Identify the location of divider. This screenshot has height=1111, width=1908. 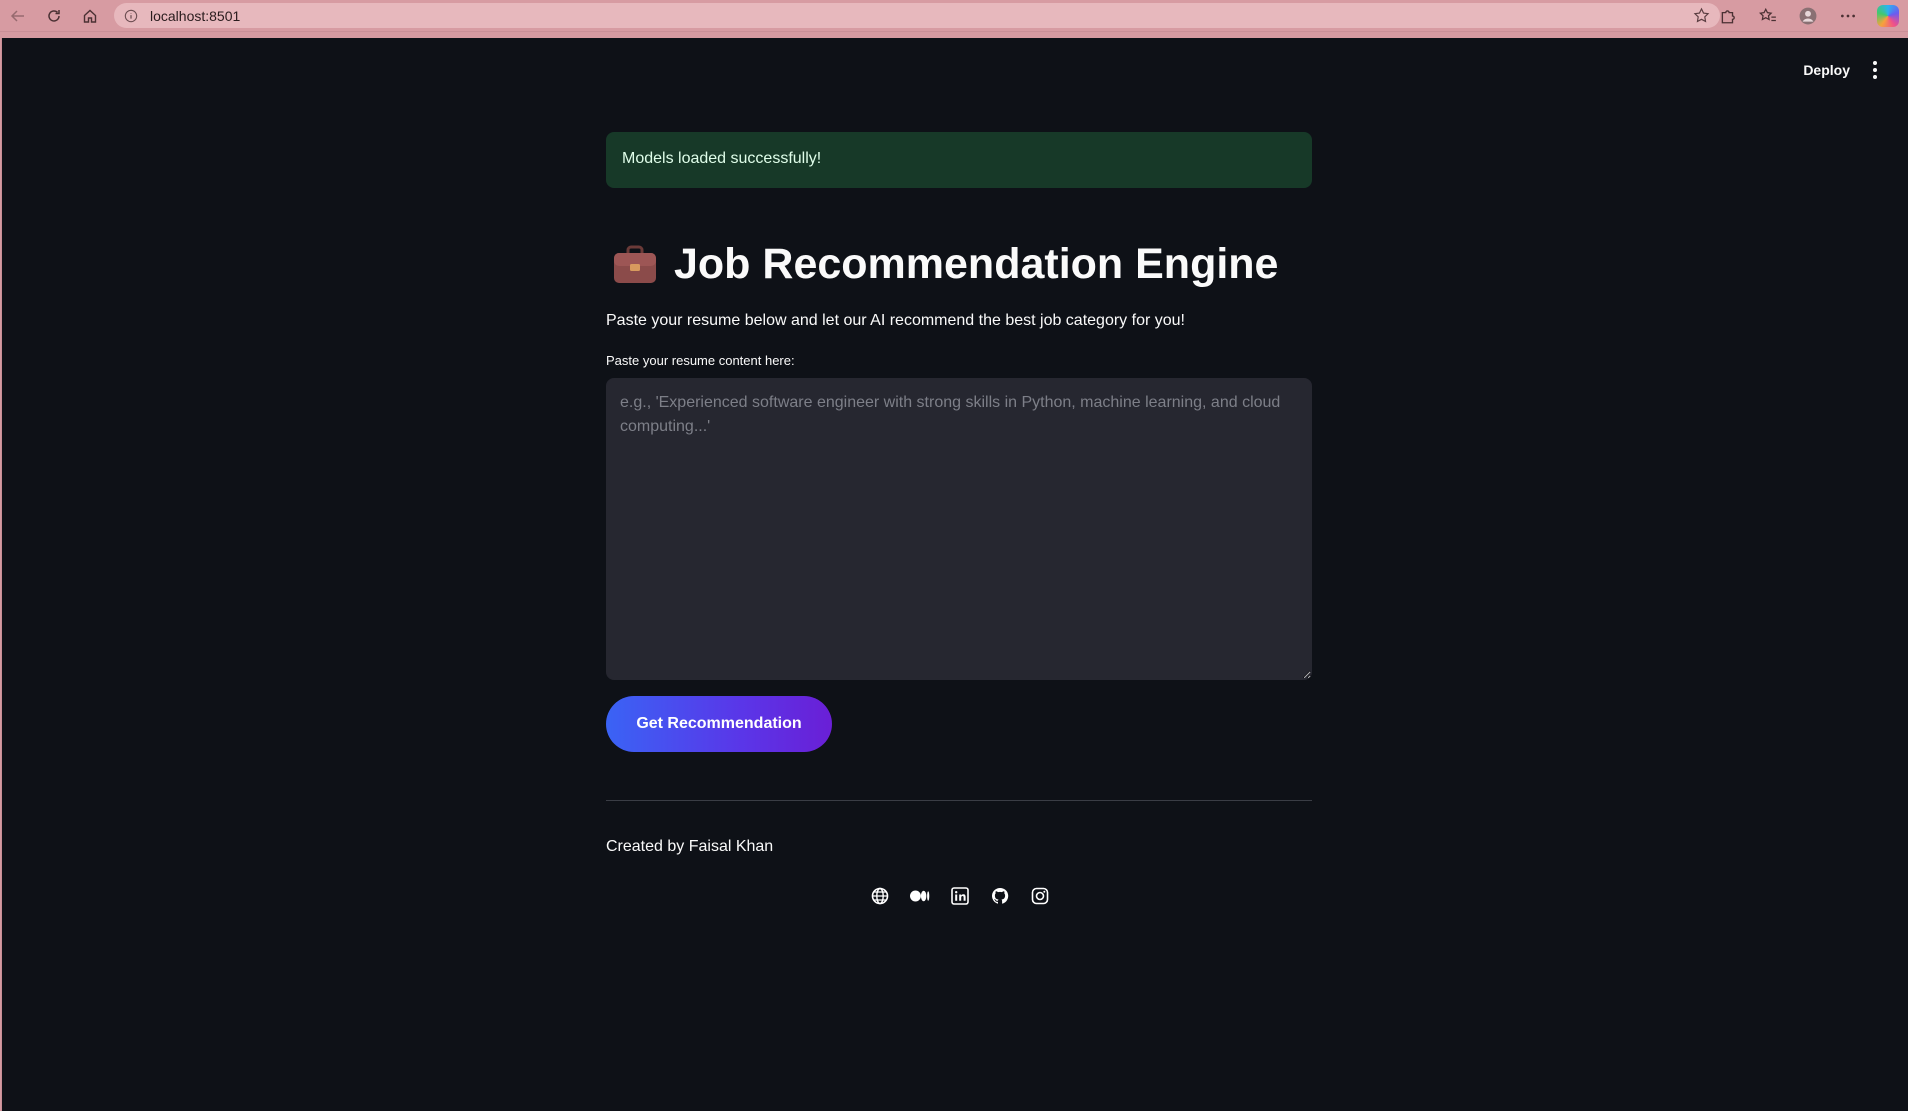
(959, 800).